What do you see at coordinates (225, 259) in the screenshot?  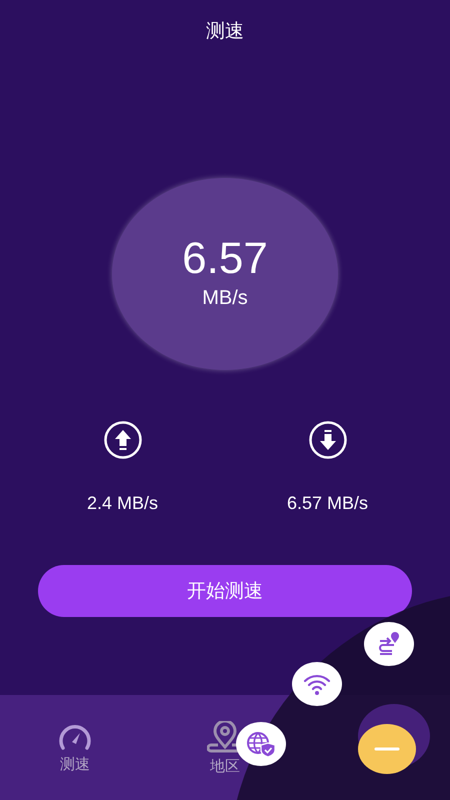 I see `speed-value: 6.57` at bounding box center [225, 259].